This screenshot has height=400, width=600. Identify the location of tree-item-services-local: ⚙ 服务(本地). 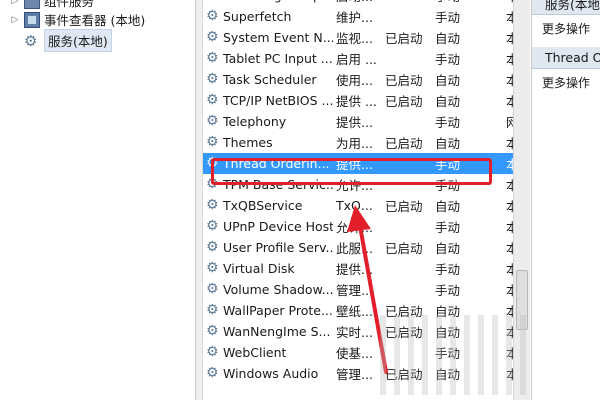
(61, 40).